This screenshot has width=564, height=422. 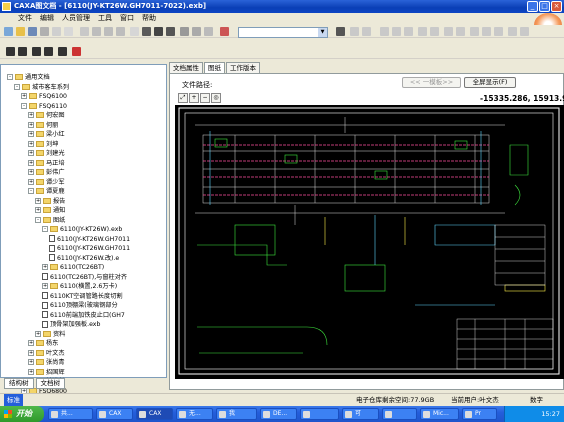 What do you see at coordinates (556, 6) in the screenshot?
I see `close-button: ×` at bounding box center [556, 6].